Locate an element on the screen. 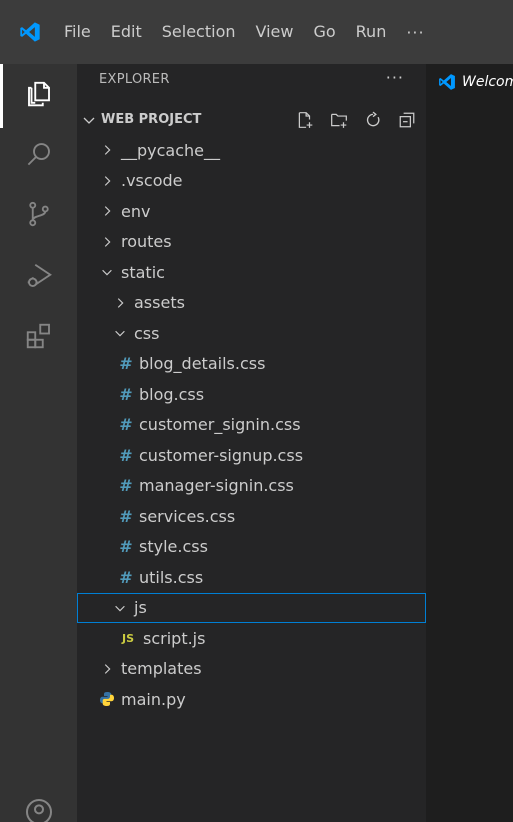  tree-file: # utils.css is located at coordinates (251, 577).